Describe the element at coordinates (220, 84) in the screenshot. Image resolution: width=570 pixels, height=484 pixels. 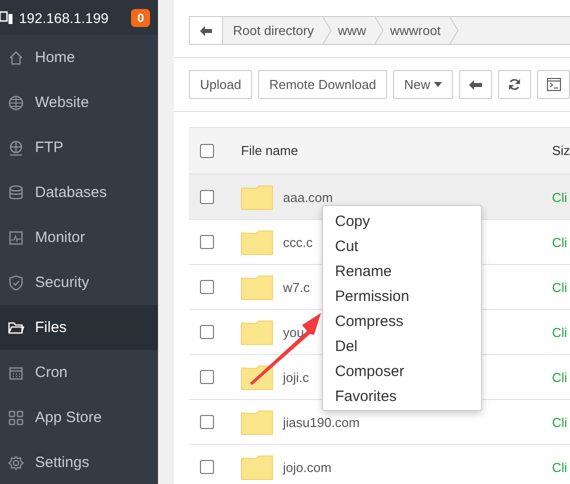
I see `toolbar-button: Upload` at that location.